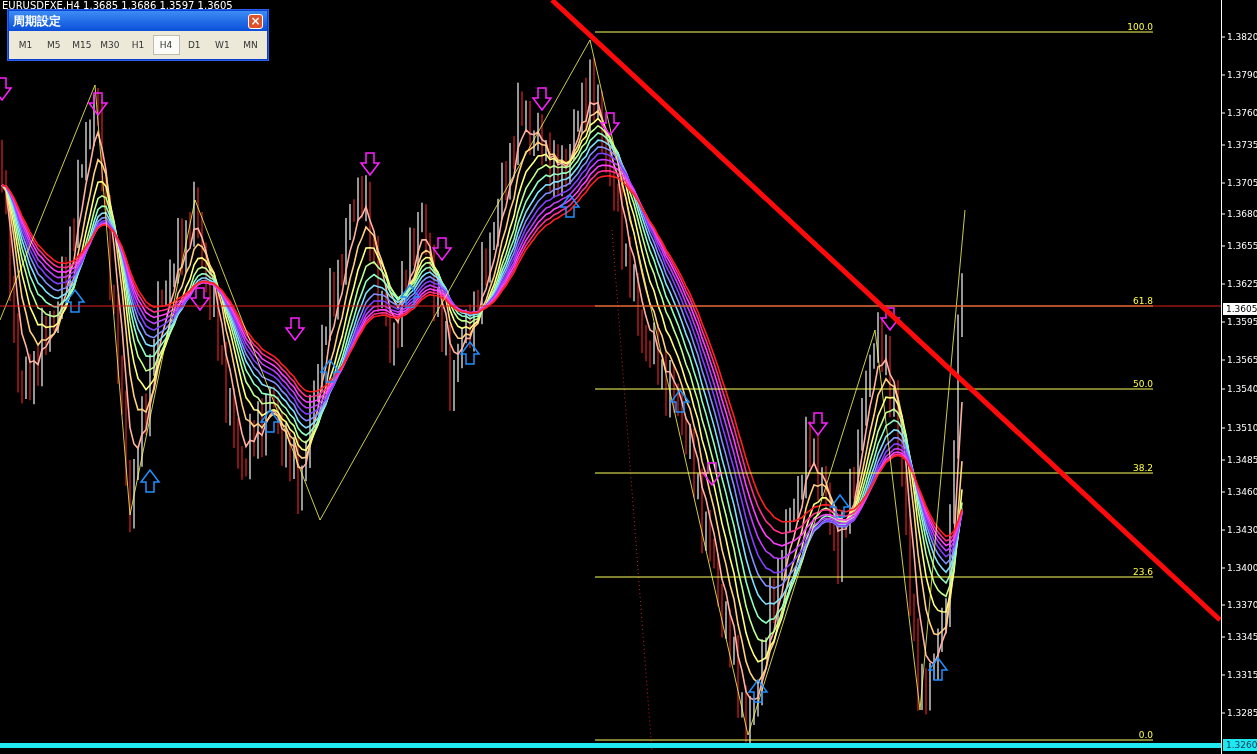  Describe the element at coordinates (1142, 468) in the screenshot. I see `fibonacci-level-label: 38.2` at that location.